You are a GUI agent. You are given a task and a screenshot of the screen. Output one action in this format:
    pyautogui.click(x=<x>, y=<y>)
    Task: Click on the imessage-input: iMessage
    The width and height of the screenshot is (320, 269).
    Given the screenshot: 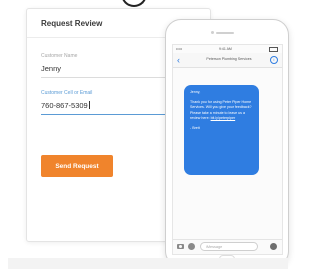 What is the action you would take?
    pyautogui.click(x=229, y=246)
    